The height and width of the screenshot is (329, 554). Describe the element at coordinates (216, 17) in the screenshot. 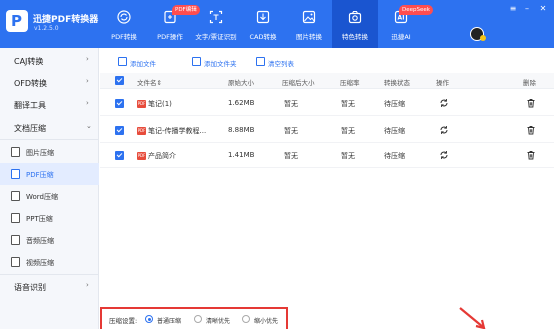

I see `scan-text-icon` at that location.